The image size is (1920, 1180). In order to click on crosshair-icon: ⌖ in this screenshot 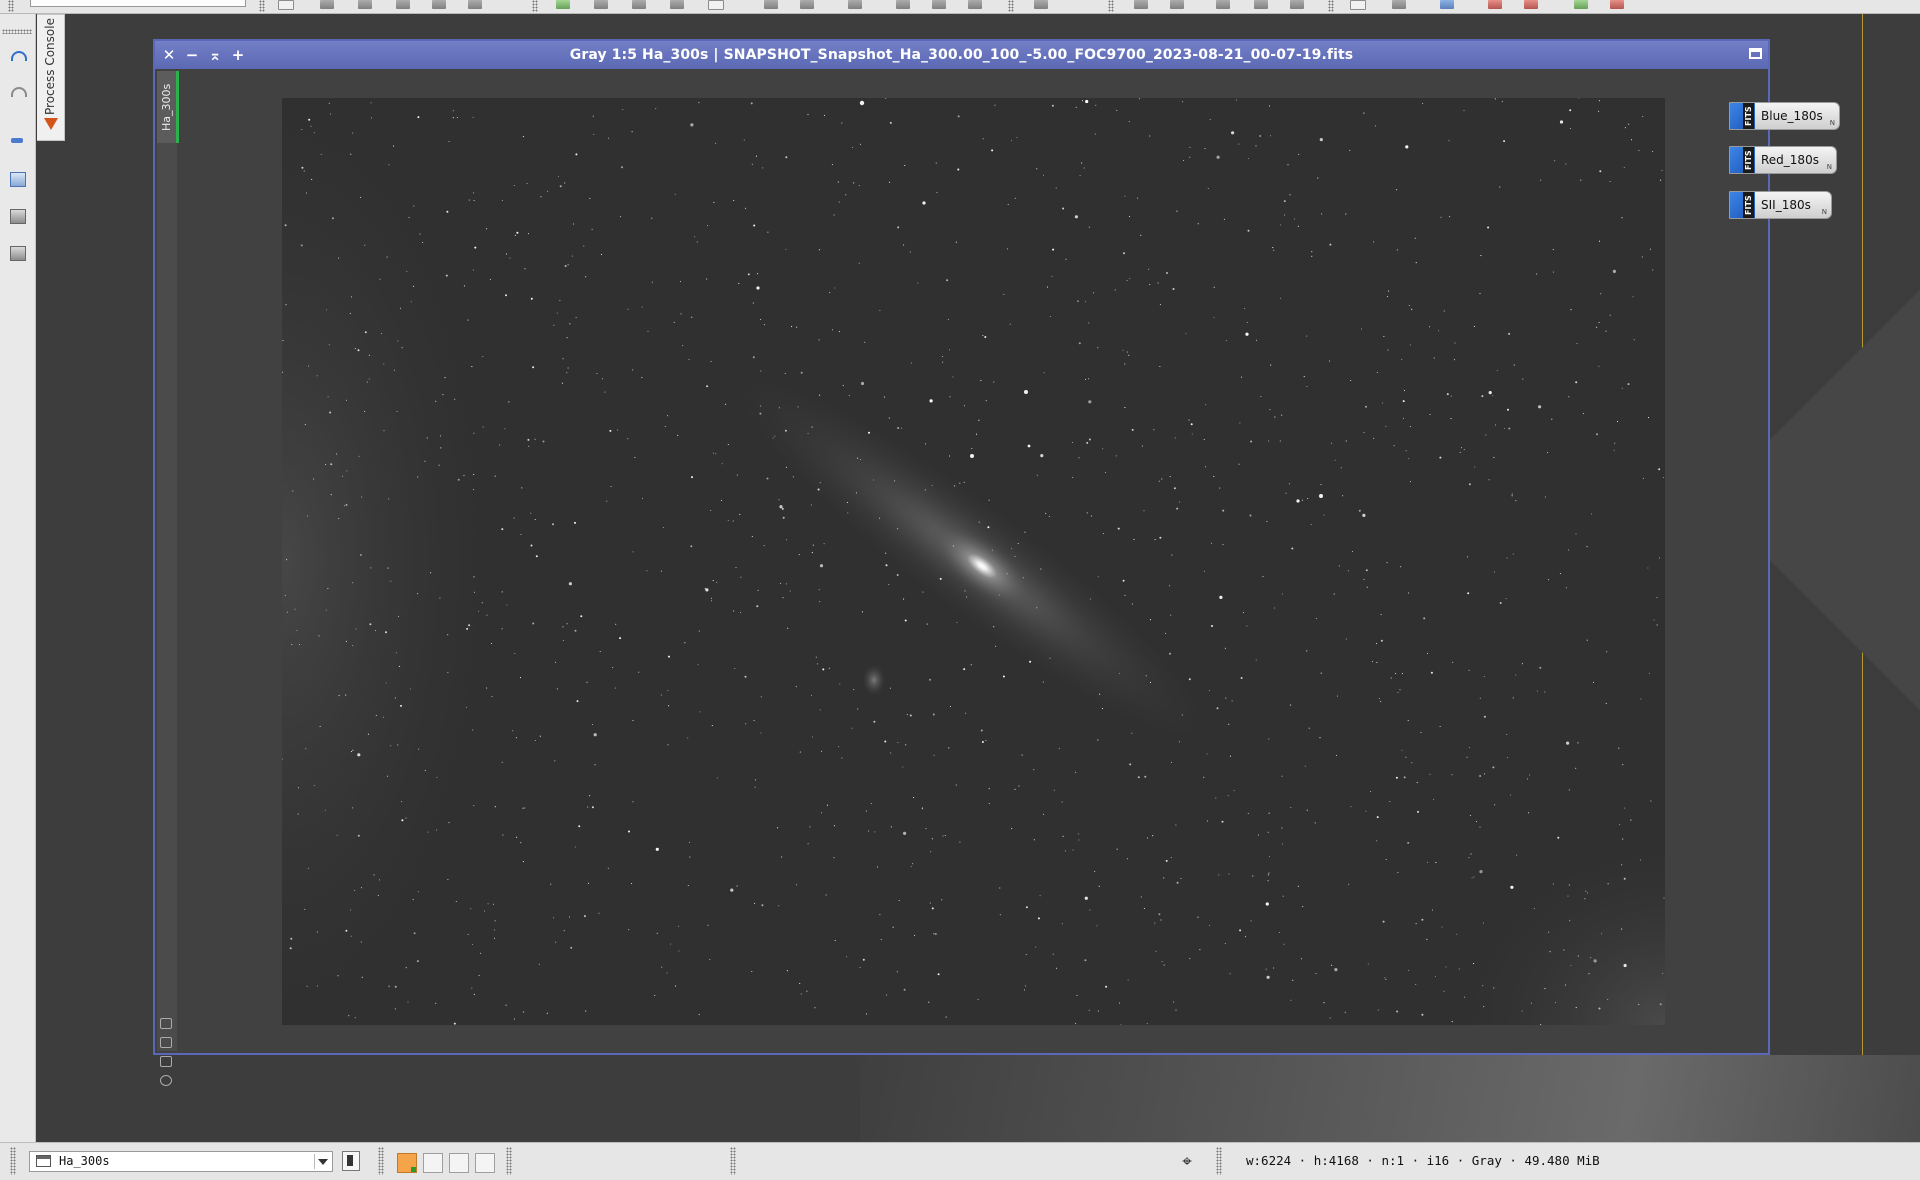, I will do `click(1187, 1162)`.